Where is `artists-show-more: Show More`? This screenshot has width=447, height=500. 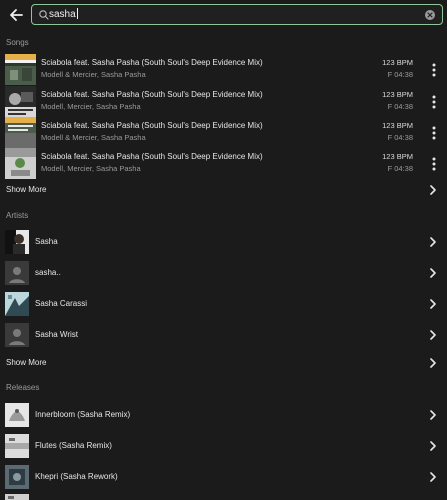 artists-show-more: Show More is located at coordinates (223, 363).